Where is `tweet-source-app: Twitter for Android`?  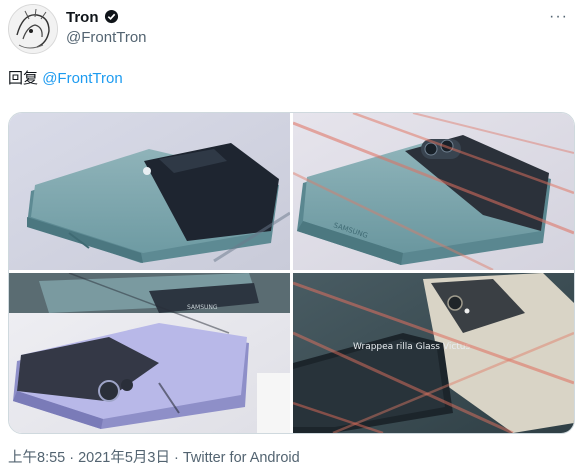
tweet-source-app: Twitter for Android is located at coordinates (241, 458).